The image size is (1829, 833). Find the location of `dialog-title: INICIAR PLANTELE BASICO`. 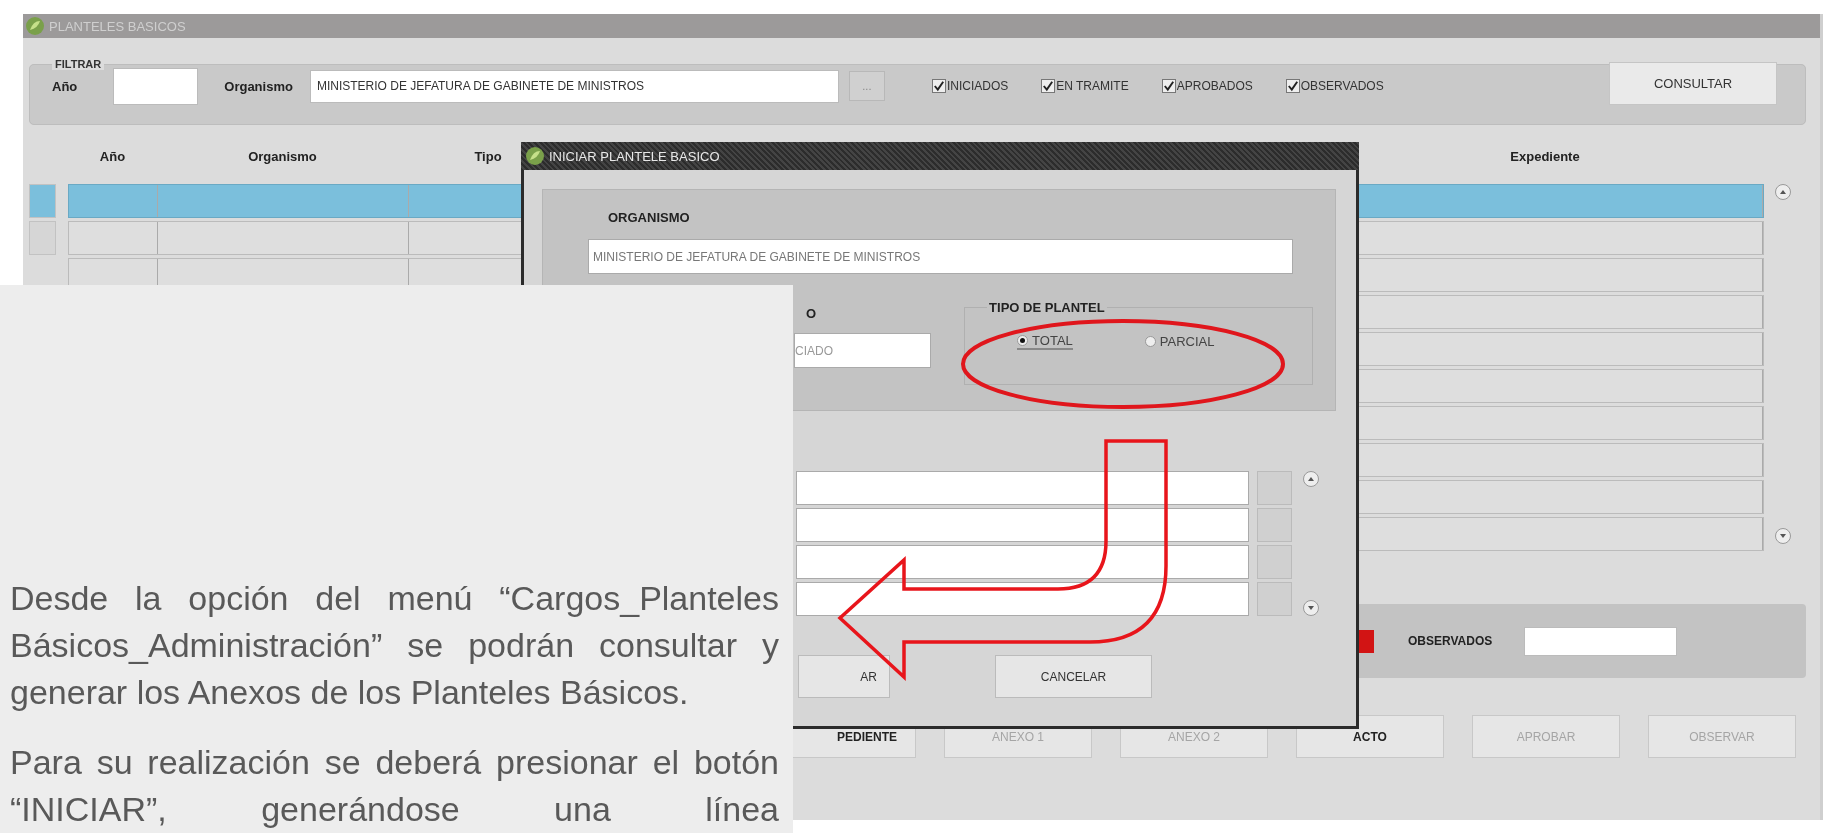

dialog-title: INICIAR PLANTELE BASICO is located at coordinates (634, 156).